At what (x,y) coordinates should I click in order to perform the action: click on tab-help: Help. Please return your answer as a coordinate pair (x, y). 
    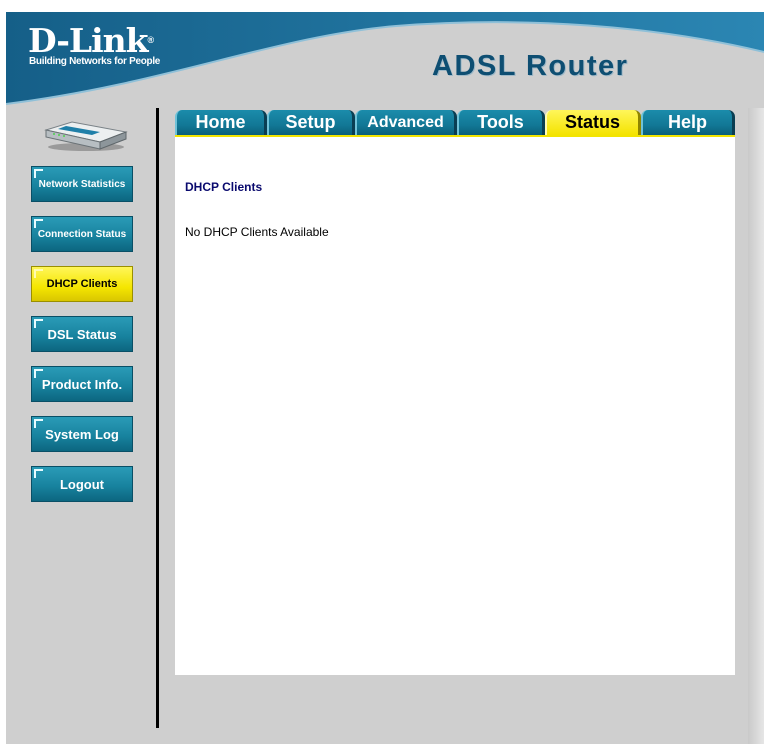
    Looking at the image, I should click on (688, 122).